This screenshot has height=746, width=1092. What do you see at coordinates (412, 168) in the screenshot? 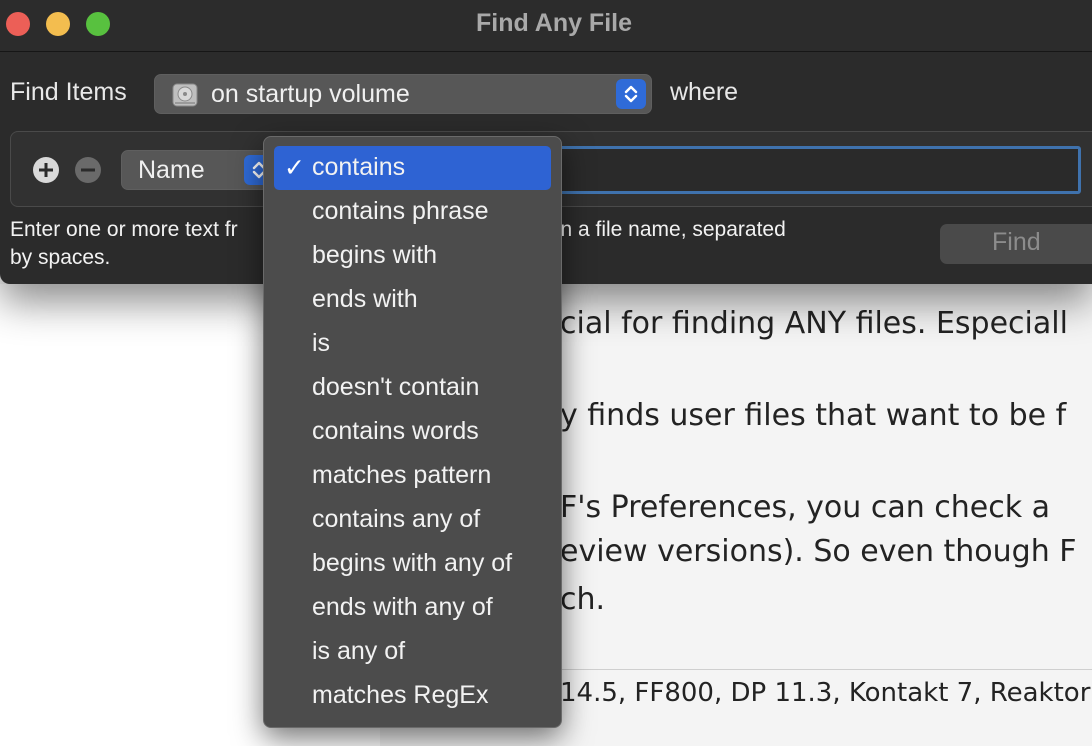
I see `menu-item: ✓ contains` at bounding box center [412, 168].